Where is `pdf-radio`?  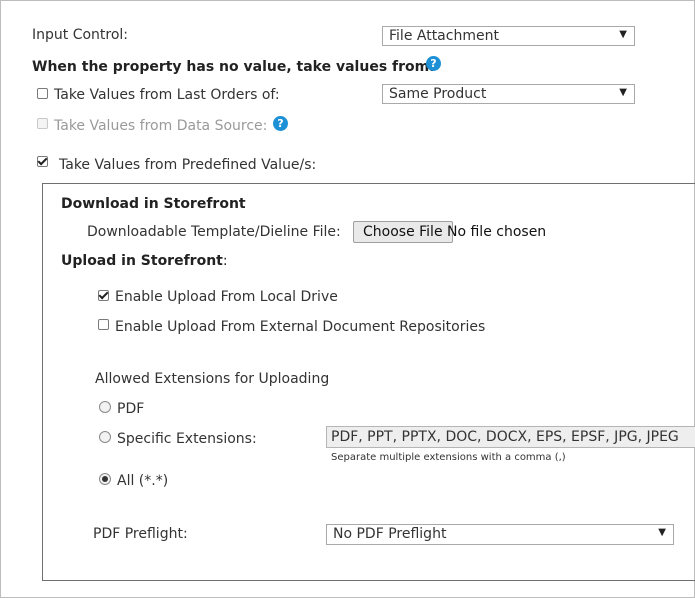 pdf-radio is located at coordinates (105, 407).